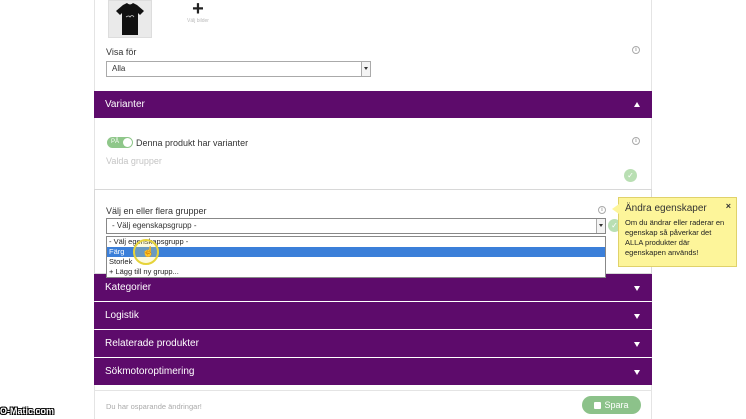 Image resolution: width=746 pixels, height=419 pixels. Describe the element at coordinates (122, 315) in the screenshot. I see `section-title: Logistik` at that location.